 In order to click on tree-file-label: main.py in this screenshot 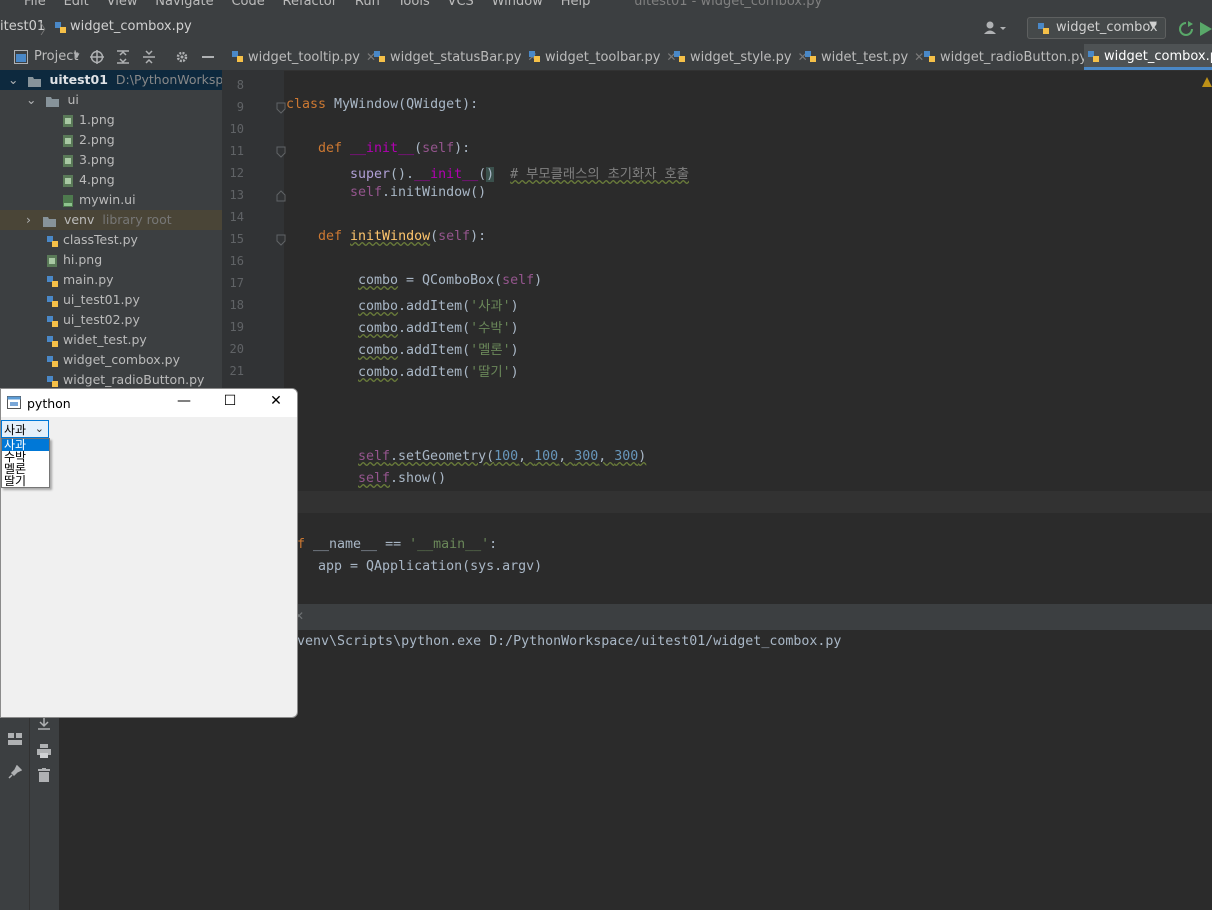, I will do `click(88, 279)`.